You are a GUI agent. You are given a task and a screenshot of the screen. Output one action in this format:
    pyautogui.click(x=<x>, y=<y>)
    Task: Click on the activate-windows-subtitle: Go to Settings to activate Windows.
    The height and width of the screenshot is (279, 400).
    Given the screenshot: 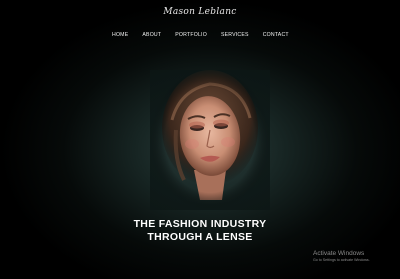 What is the action you would take?
    pyautogui.click(x=341, y=260)
    